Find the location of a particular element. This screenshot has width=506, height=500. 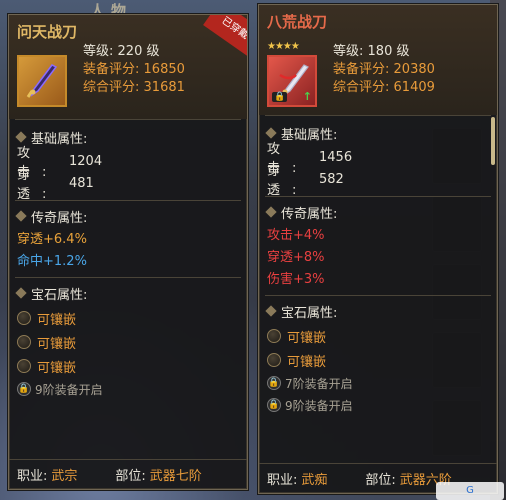

item-name: 问天战刀 is located at coordinates (47, 32).